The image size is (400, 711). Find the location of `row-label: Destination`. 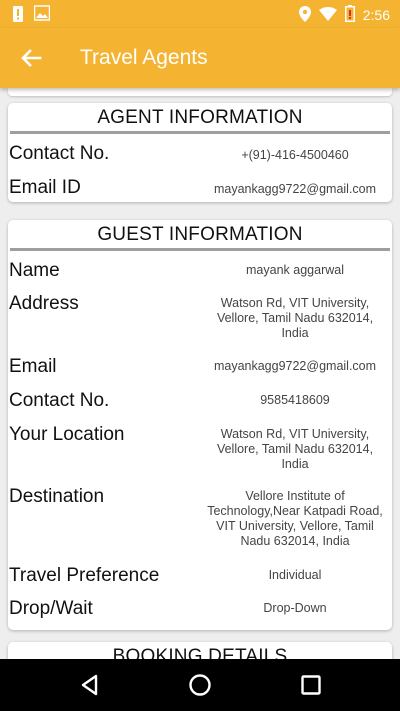

row-label: Destination is located at coordinates (57, 496).